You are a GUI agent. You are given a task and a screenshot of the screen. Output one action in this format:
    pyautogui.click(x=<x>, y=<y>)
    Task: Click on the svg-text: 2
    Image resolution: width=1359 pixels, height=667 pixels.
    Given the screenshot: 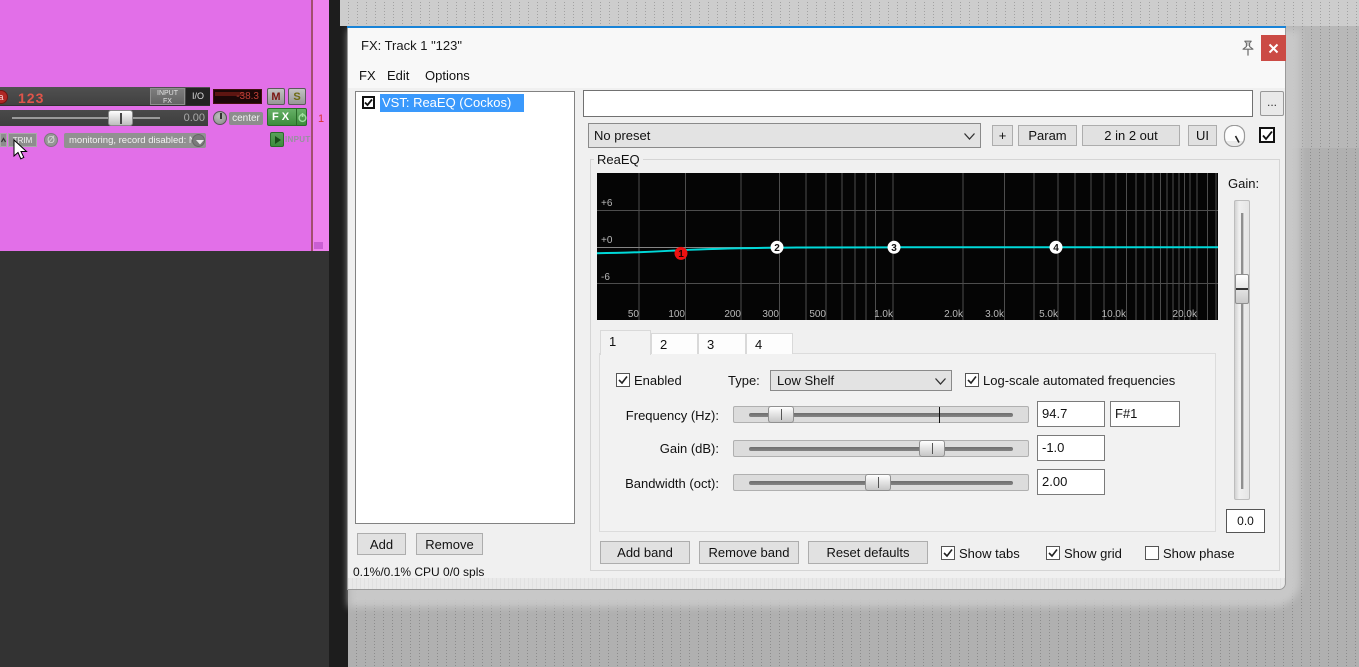 What is the action you would take?
    pyautogui.click(x=777, y=248)
    